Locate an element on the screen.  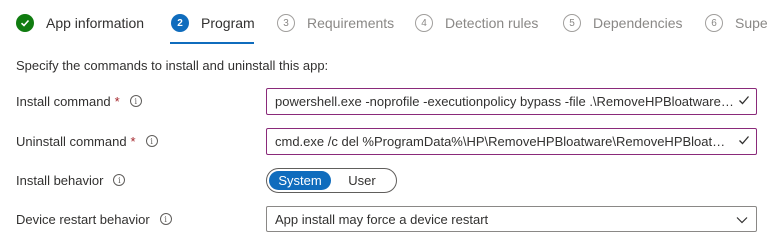
step-label: App information is located at coordinates (95, 23).